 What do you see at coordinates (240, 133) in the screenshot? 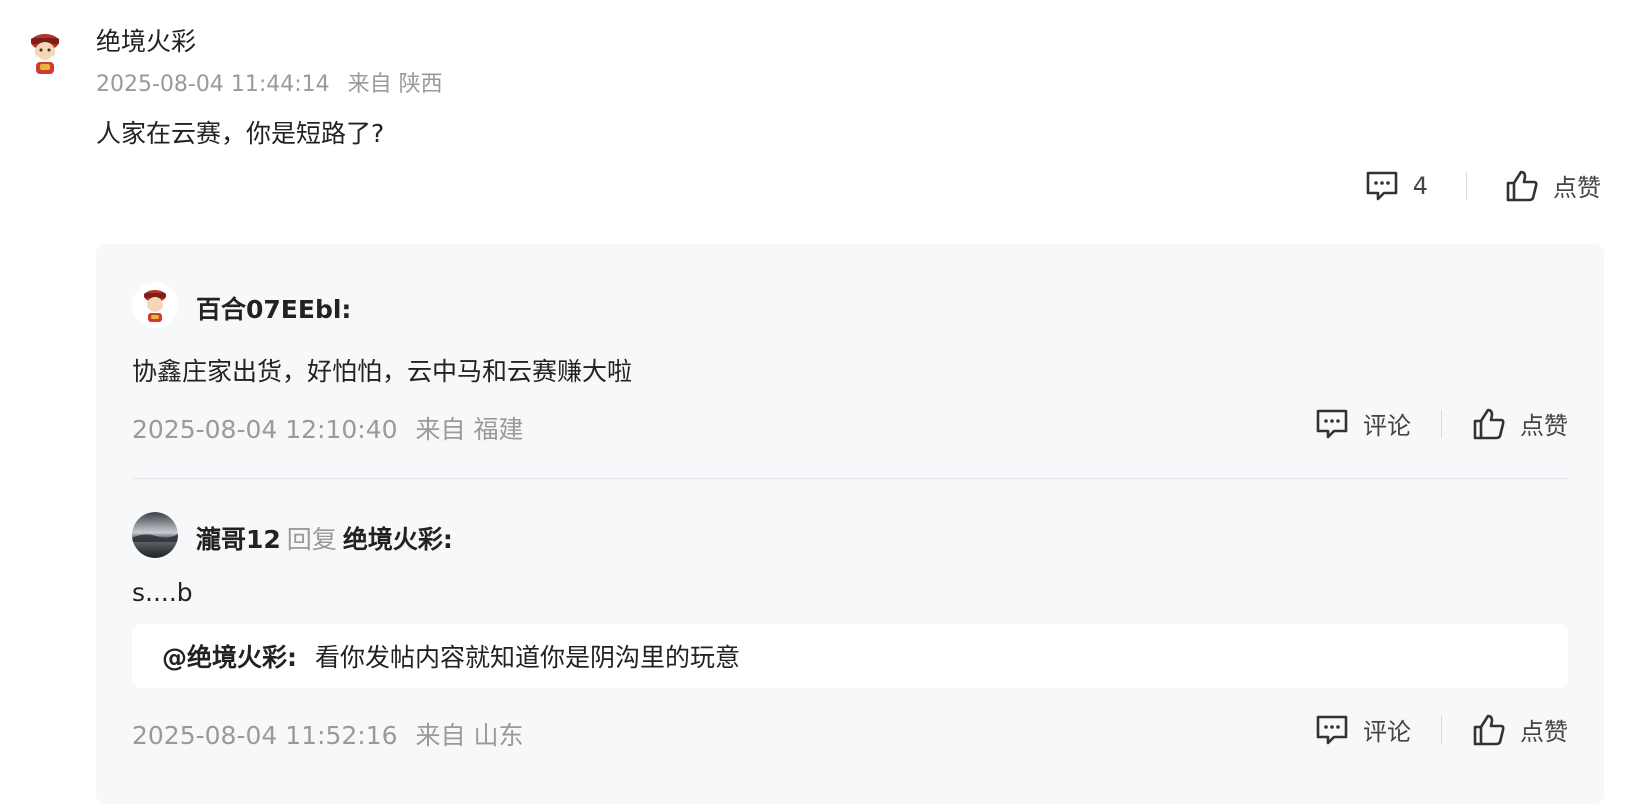
I see `comment-text: 人家在云赛，你是短路了?` at bounding box center [240, 133].